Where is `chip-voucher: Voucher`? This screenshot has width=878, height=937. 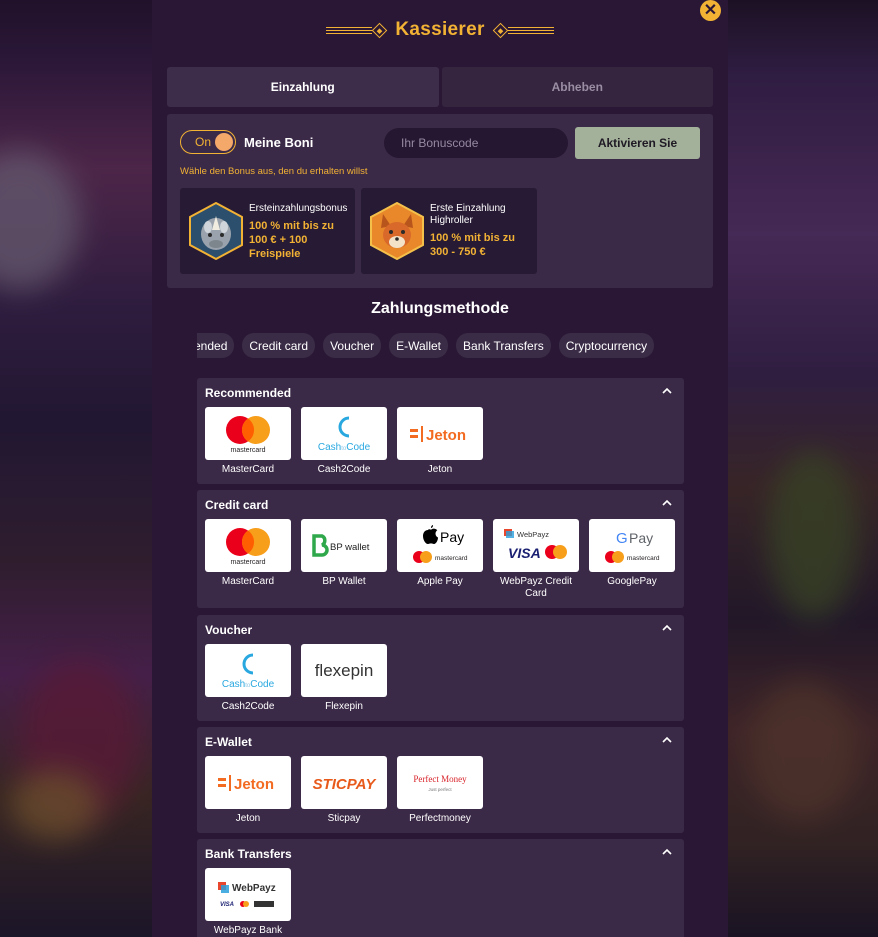 chip-voucher: Voucher is located at coordinates (352, 345).